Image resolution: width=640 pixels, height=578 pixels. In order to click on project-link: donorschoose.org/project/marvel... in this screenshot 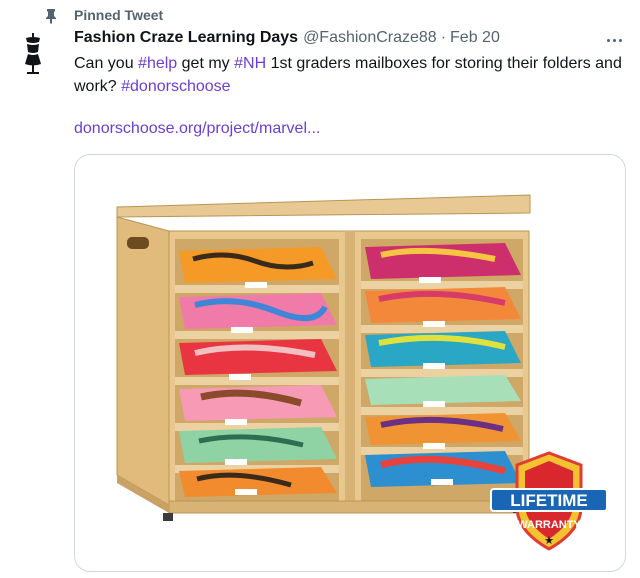, I will do `click(197, 129)`.